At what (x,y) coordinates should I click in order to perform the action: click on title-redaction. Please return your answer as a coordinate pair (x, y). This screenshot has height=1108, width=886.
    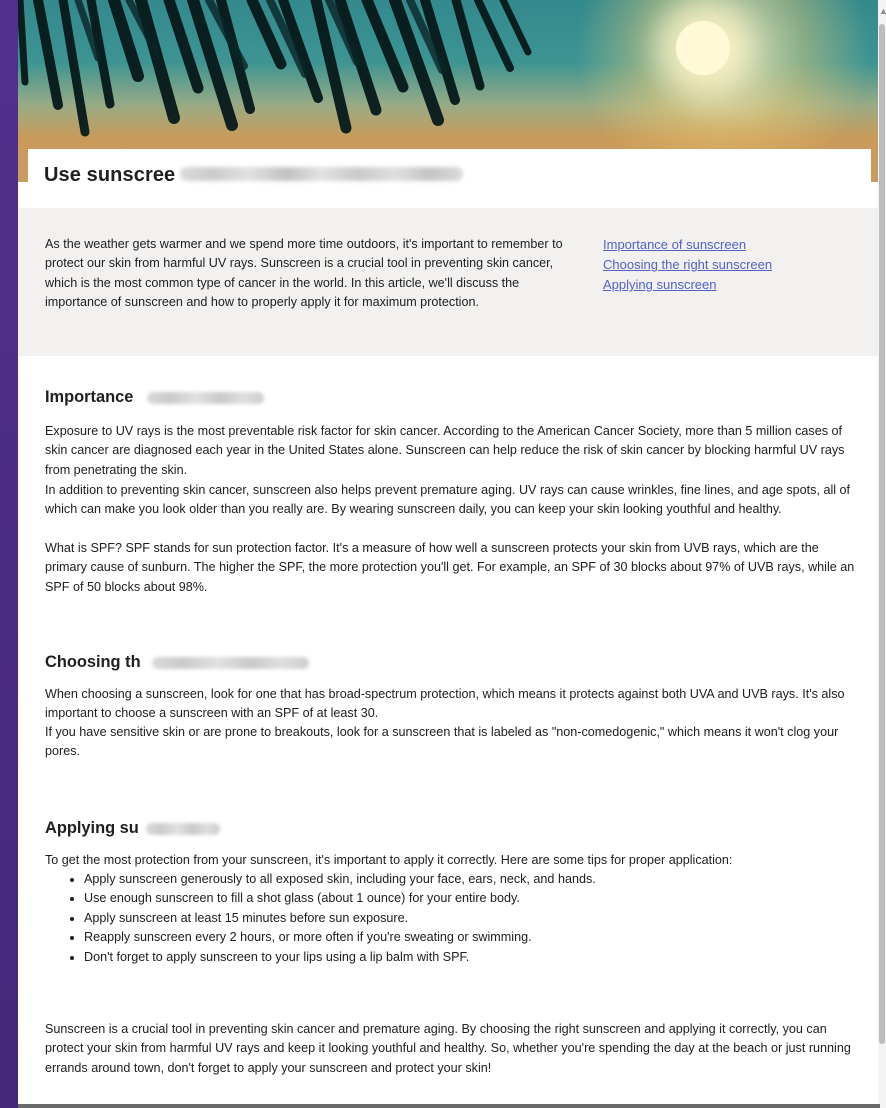
    Looking at the image, I should click on (321, 174).